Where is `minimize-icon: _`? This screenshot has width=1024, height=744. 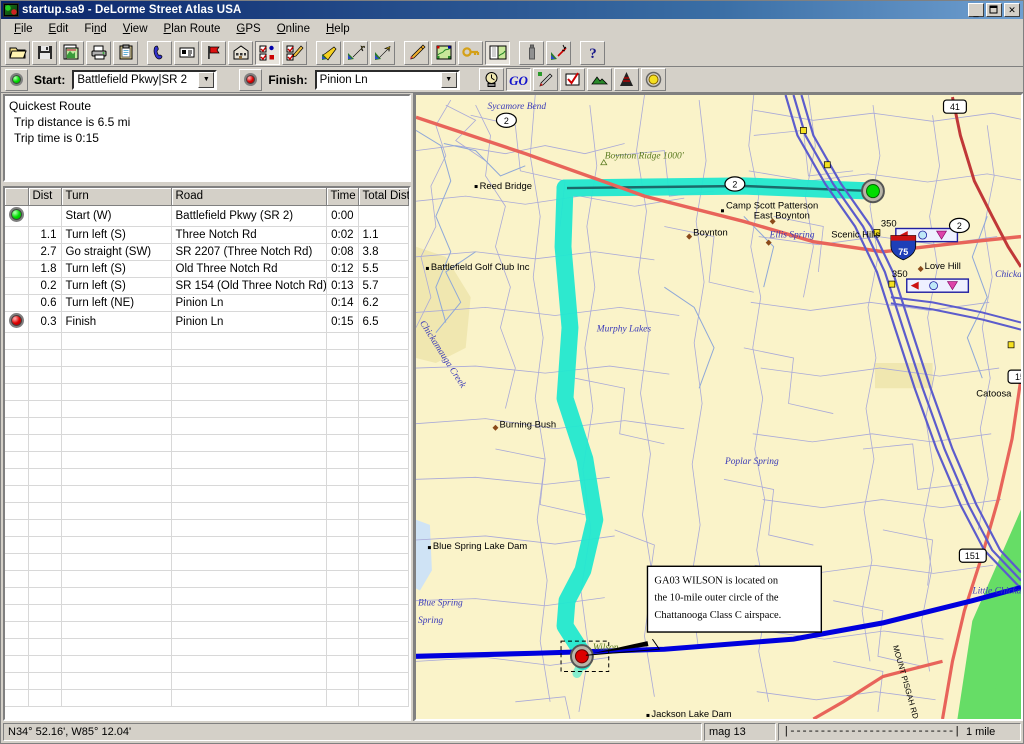
minimize-icon: _ is located at coordinates (976, 12).